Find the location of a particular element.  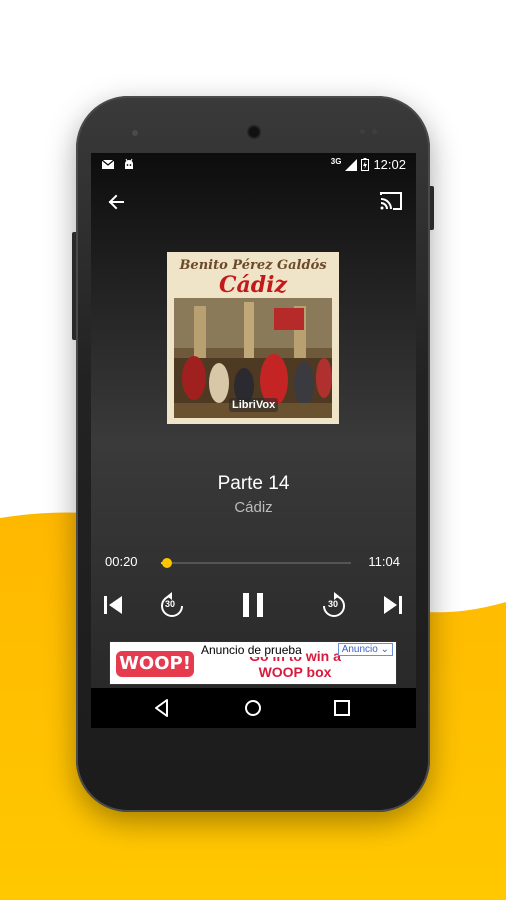

cover-author: Benito Pérez Galdós is located at coordinates (253, 265).